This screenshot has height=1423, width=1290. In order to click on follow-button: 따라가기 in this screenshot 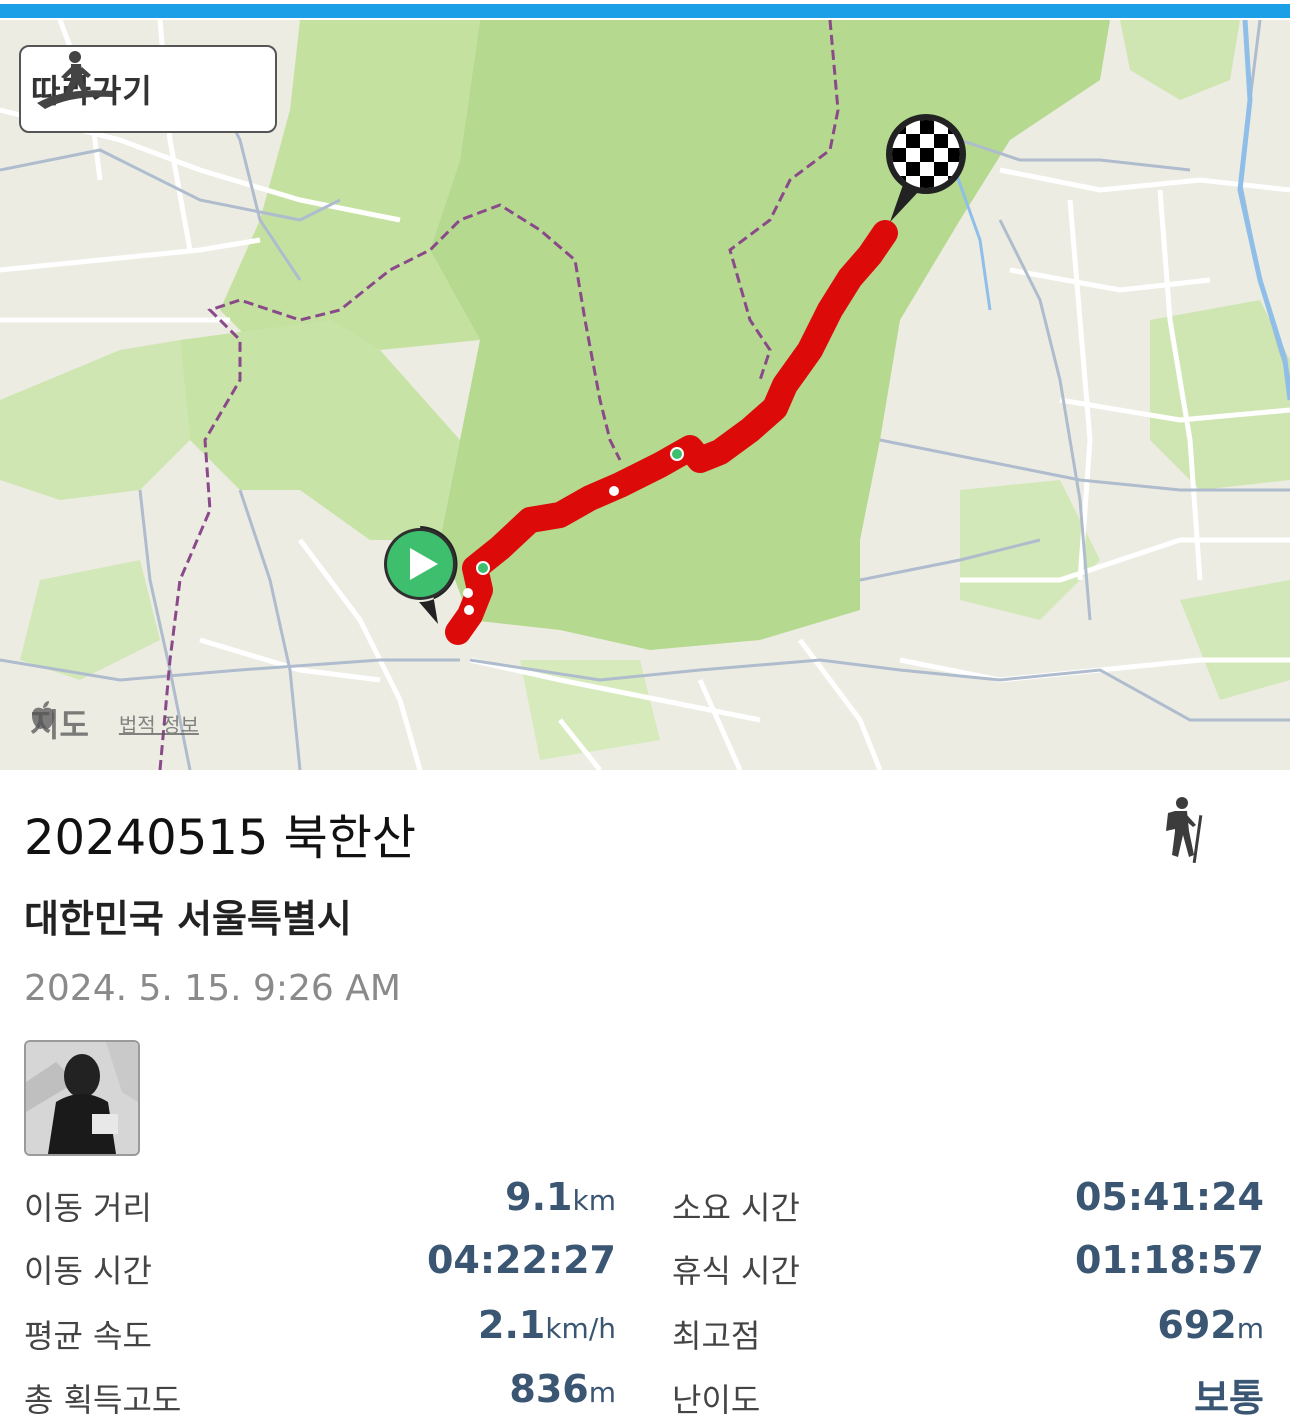, I will do `click(148, 89)`.